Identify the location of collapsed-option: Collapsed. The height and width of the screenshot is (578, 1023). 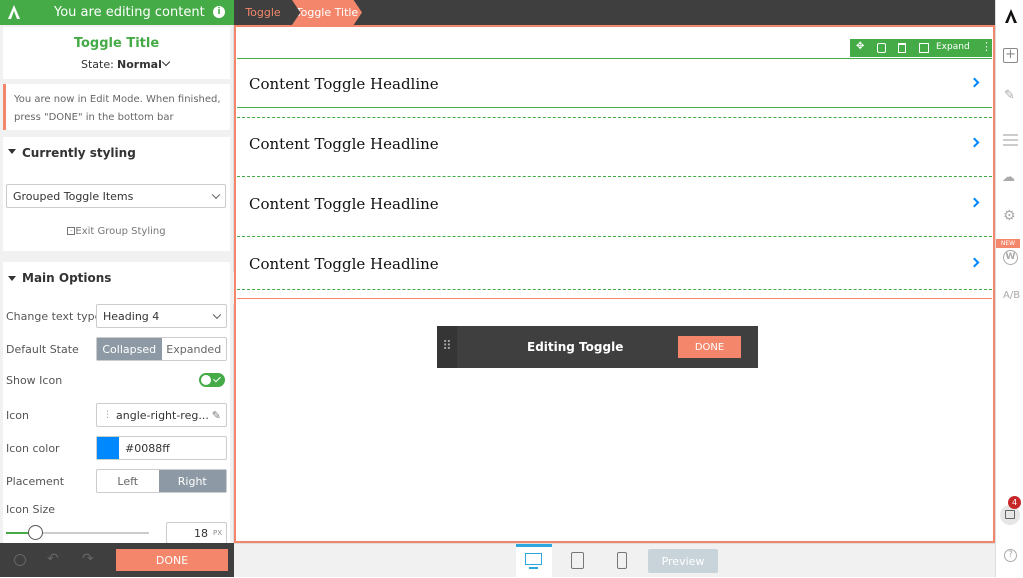
(129, 349).